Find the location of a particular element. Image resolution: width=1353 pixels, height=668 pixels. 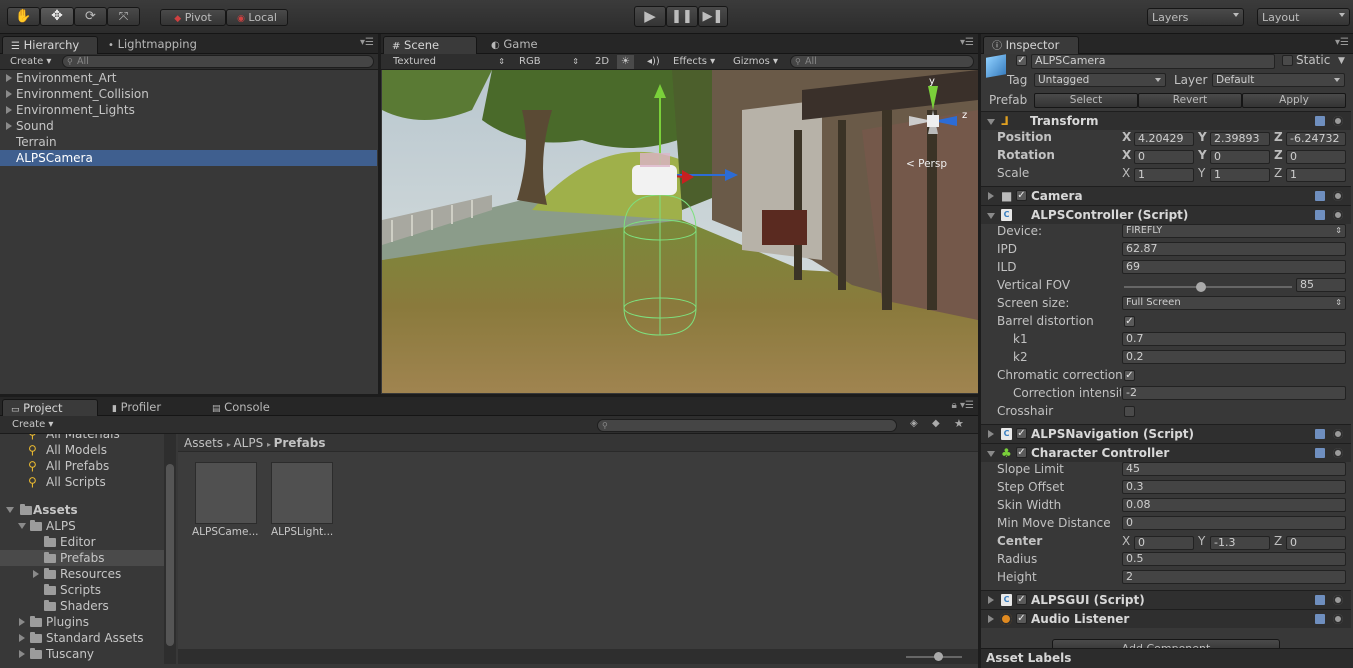

local-toggle: ◉ Local is located at coordinates (257, 17).